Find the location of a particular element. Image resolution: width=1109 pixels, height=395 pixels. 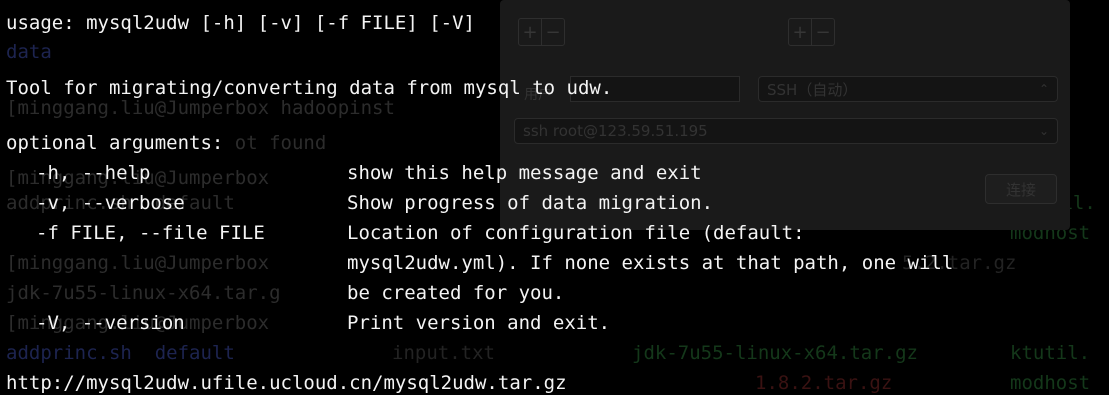

option-description: show this help message and exit is located at coordinates (524, 173).